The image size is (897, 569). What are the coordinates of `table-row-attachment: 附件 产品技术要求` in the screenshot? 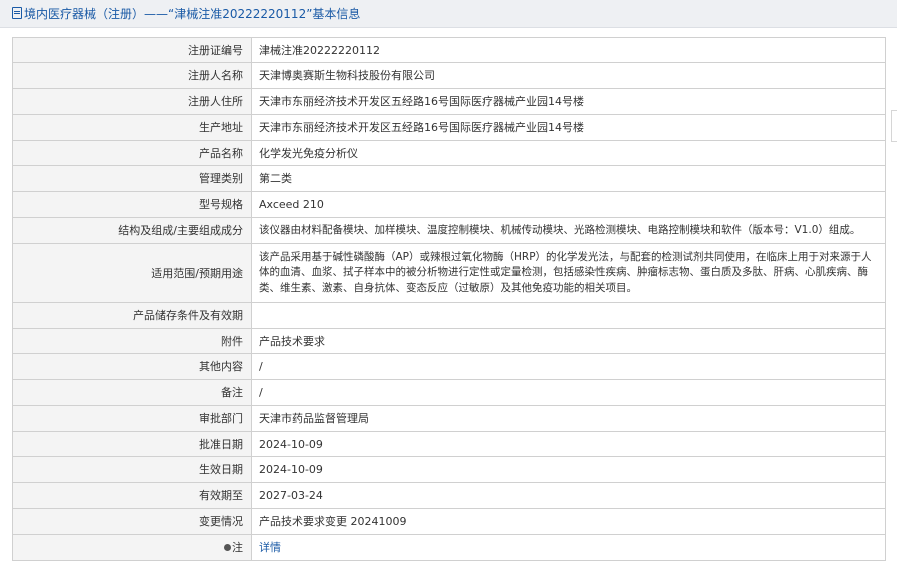 It's located at (449, 341).